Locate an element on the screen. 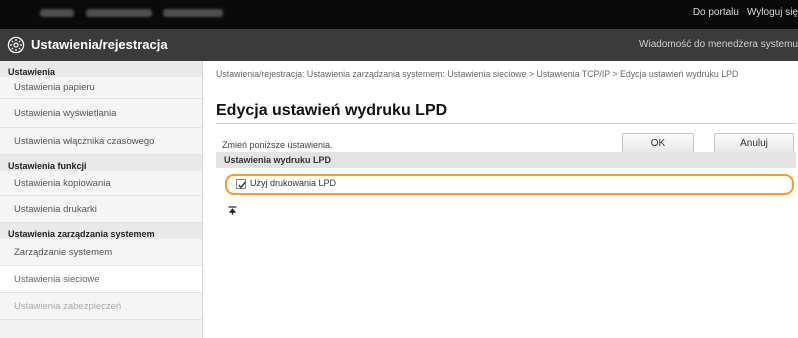  ok-button: OK is located at coordinates (658, 143).